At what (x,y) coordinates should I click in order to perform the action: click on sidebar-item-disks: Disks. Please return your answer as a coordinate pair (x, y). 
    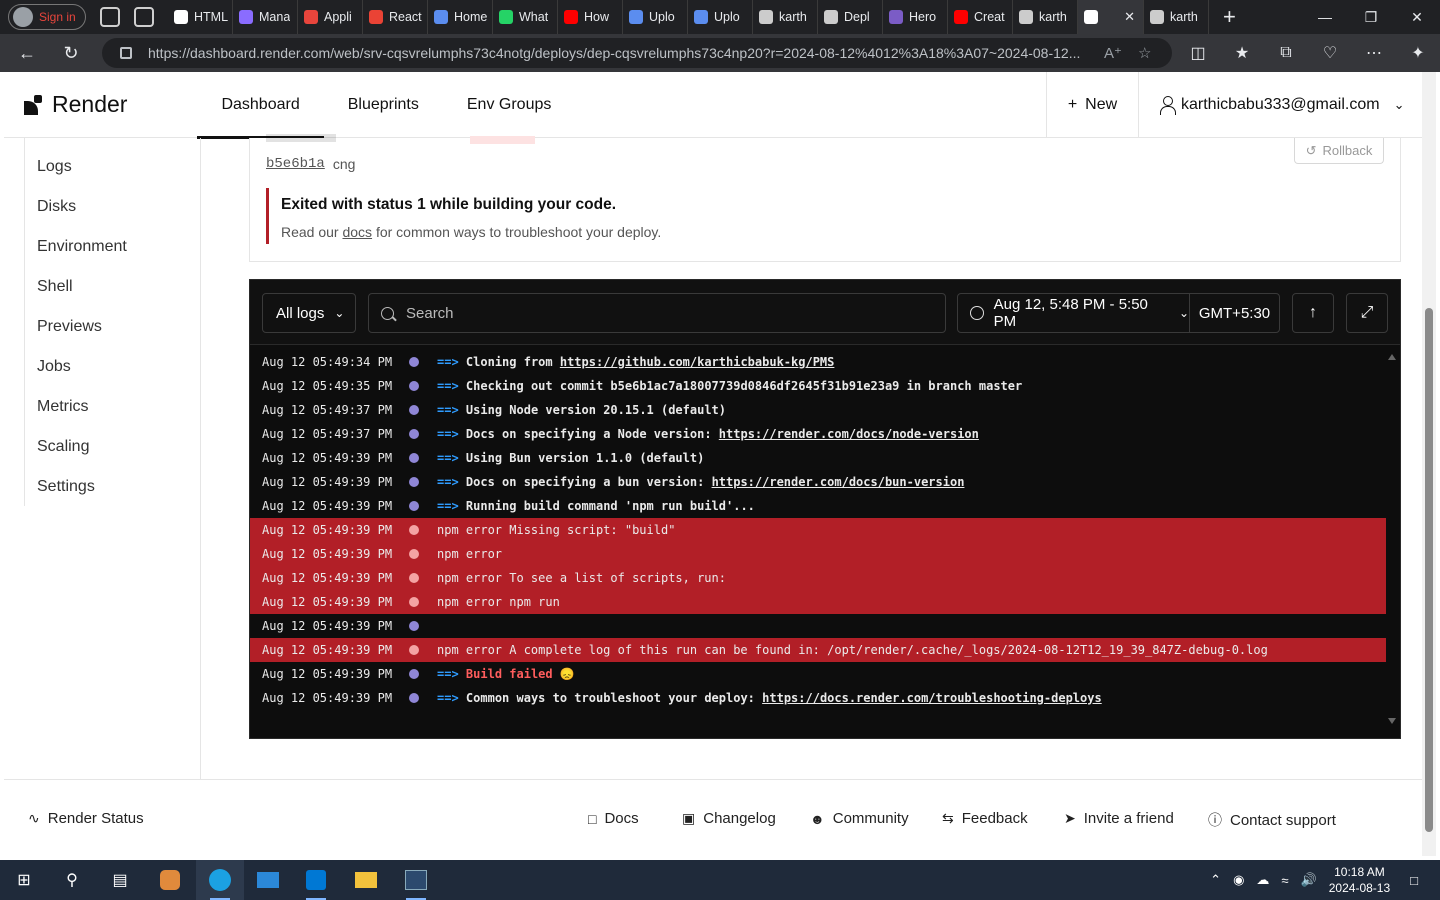
    Looking at the image, I should click on (56, 207).